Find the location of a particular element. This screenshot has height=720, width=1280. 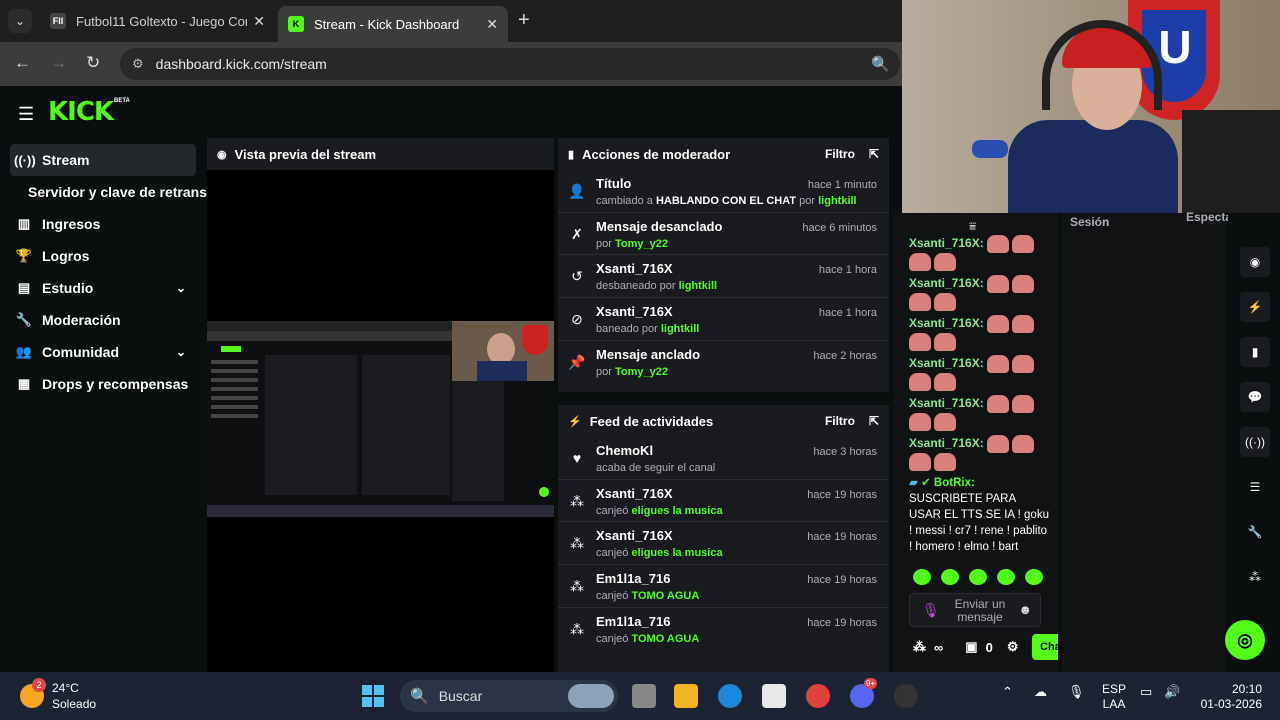

kick-logo: KICK is located at coordinates (81, 112).